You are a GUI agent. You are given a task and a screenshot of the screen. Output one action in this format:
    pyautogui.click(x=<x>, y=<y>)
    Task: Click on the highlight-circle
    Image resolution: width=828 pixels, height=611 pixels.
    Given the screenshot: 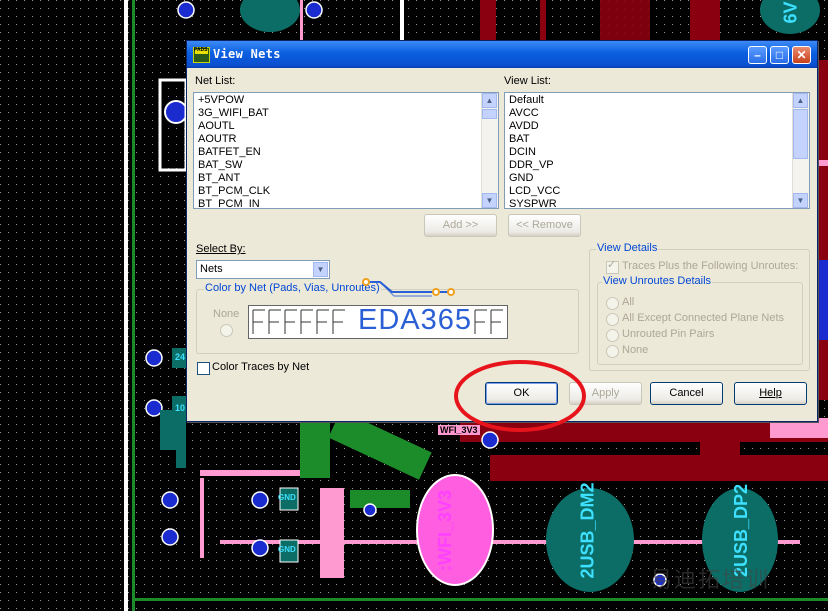 What is the action you would take?
    pyautogui.click(x=520, y=396)
    